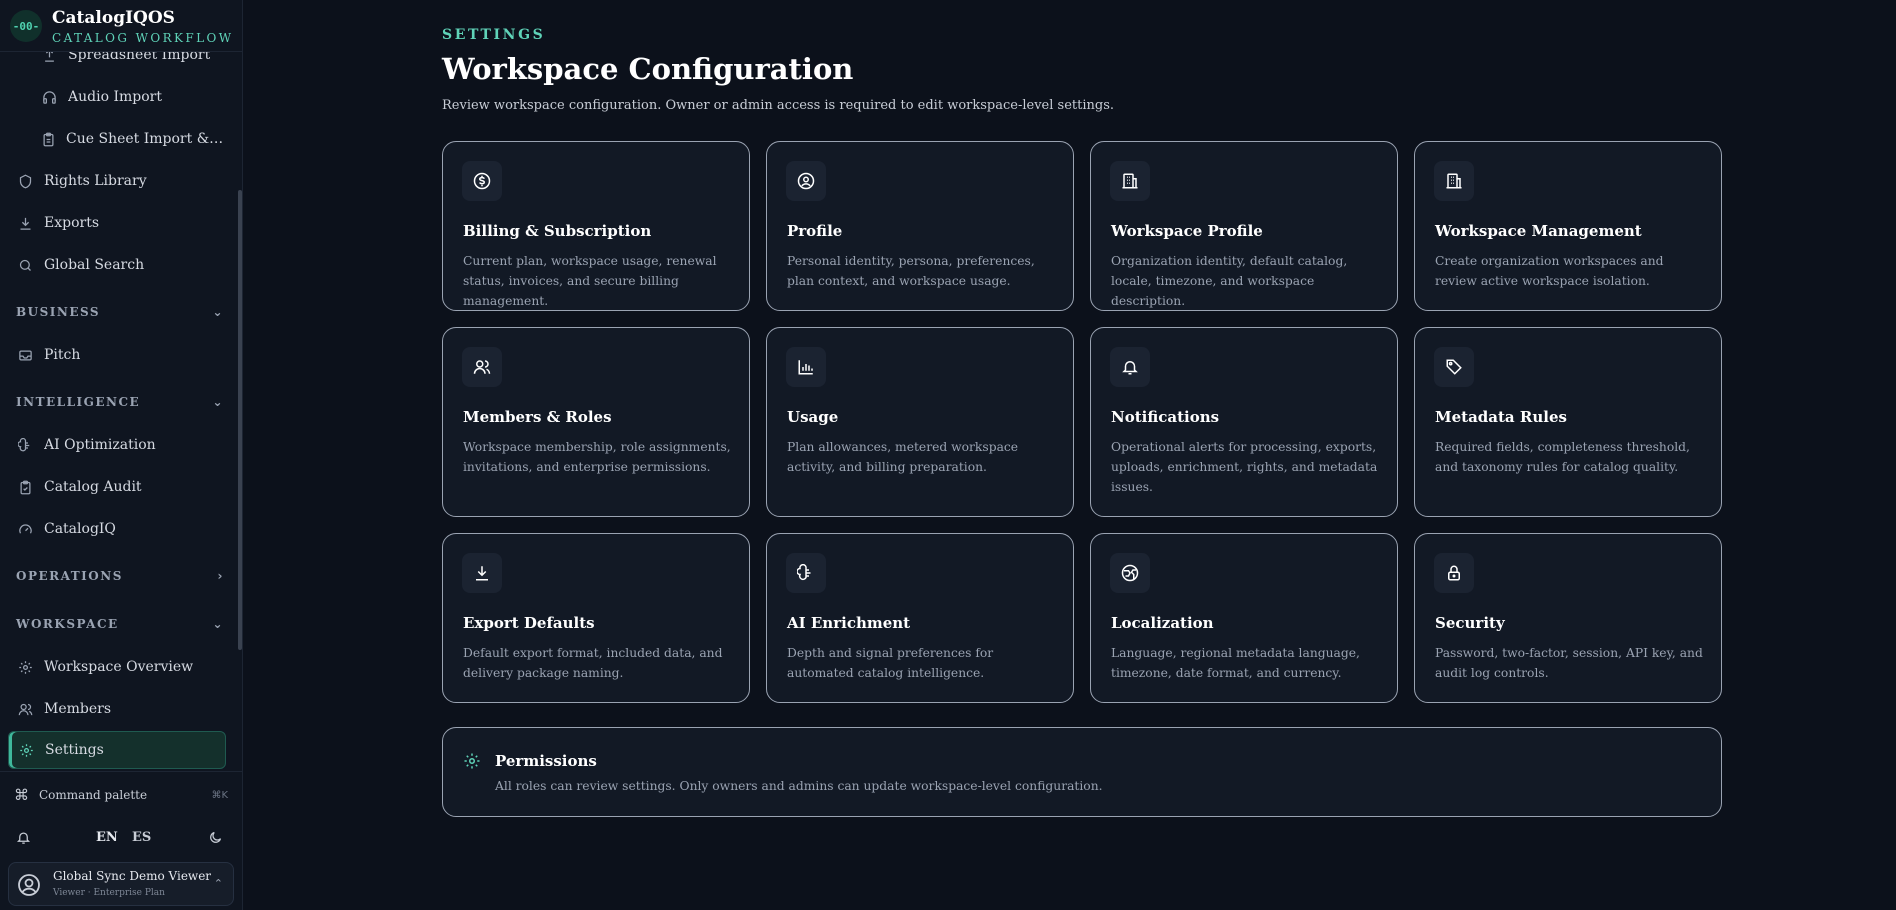  What do you see at coordinates (1187, 231) in the screenshot?
I see `card-title: Workspace Profile` at bounding box center [1187, 231].